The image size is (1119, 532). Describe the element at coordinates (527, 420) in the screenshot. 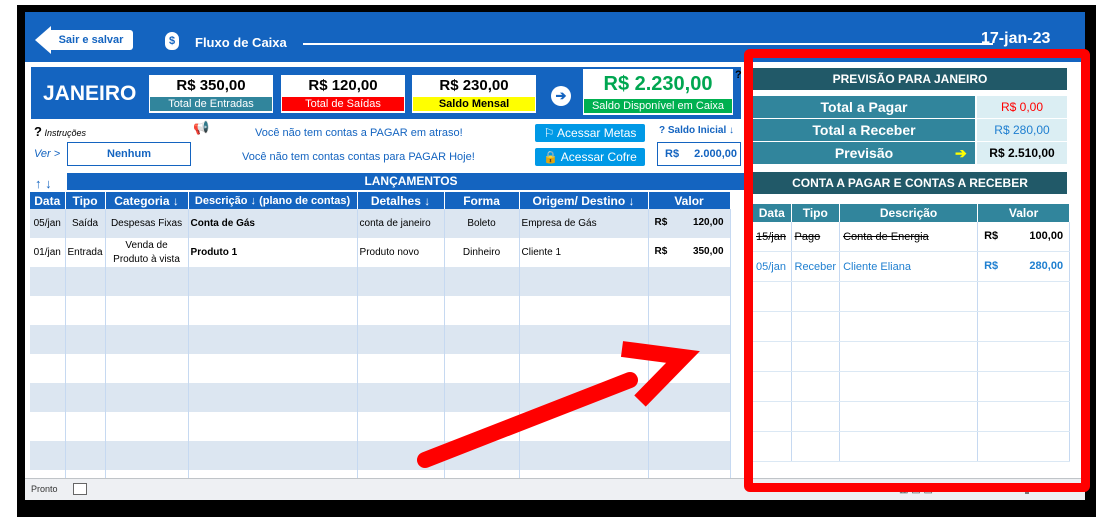

I see `annotation-arrow-shaft` at that location.